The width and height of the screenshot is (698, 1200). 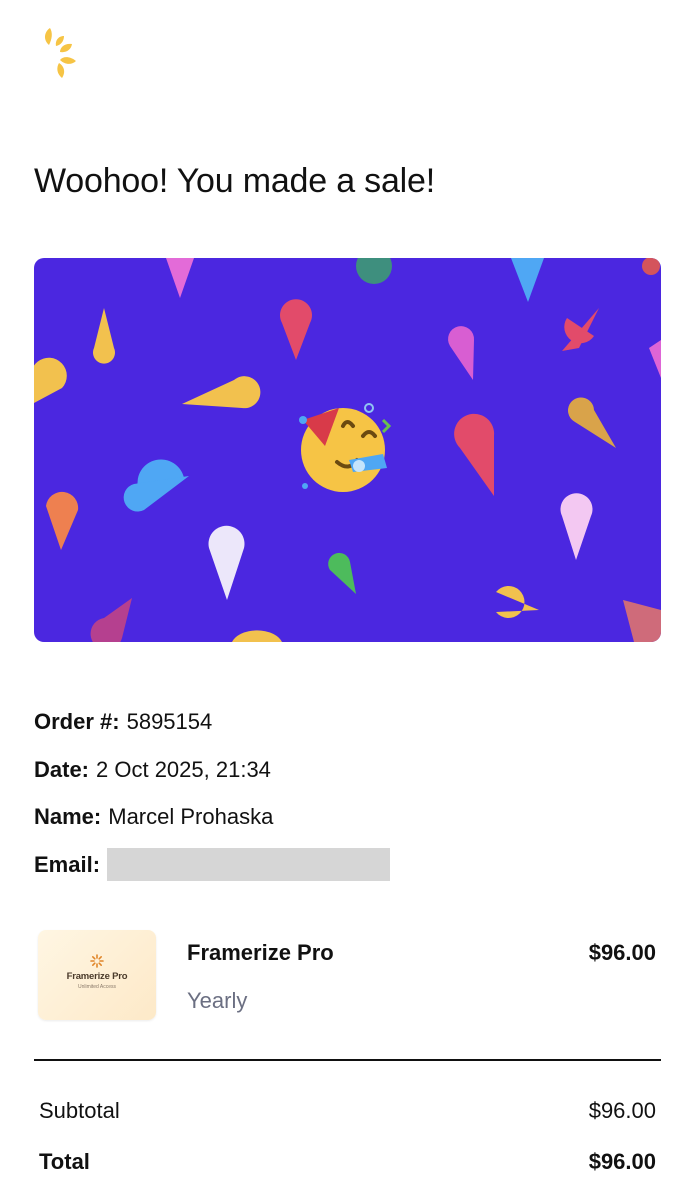 What do you see at coordinates (217, 1000) in the screenshot?
I see `product-plan: Yearly` at bounding box center [217, 1000].